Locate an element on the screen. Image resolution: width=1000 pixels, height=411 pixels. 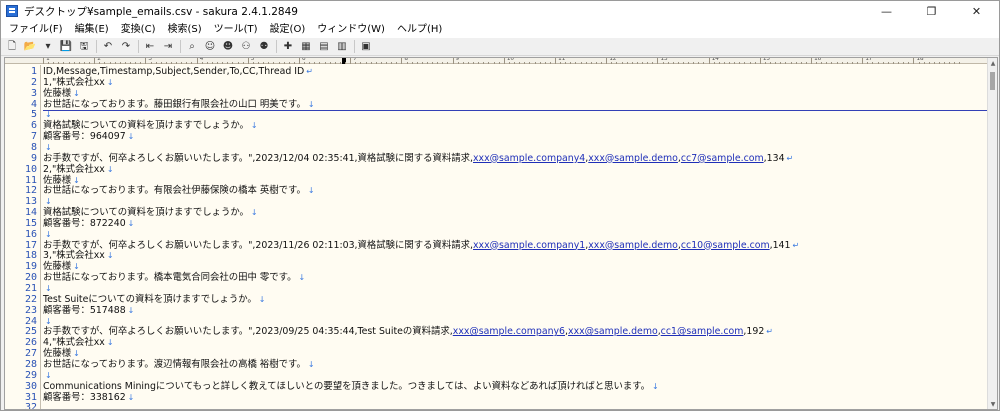
email-link: xxx@sample.company4 is located at coordinates (529, 158).